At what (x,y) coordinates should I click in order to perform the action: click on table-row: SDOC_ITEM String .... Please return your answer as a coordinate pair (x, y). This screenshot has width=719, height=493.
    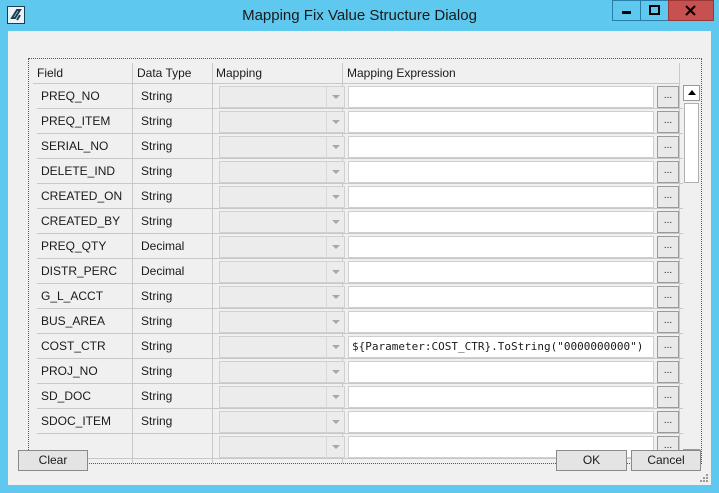
    Looking at the image, I should click on (360, 421).